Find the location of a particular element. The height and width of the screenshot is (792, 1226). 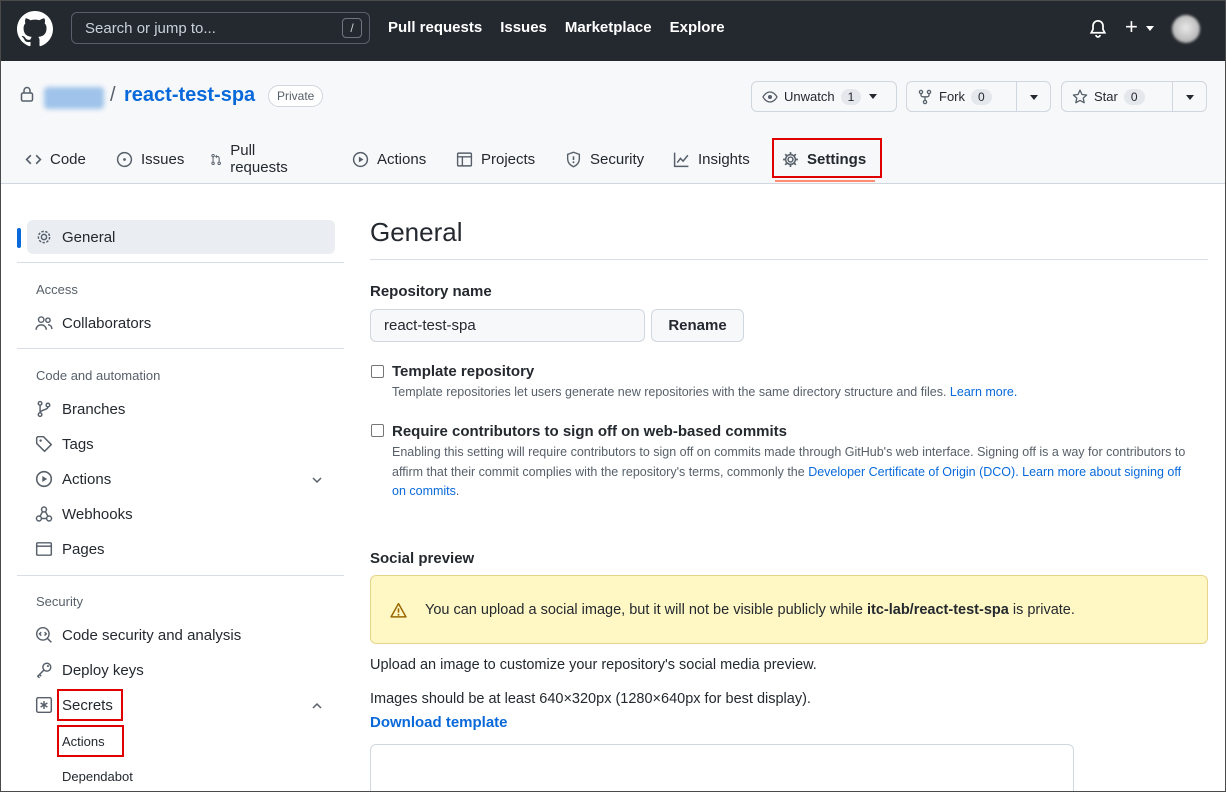

sidebar-item-actions-label: Actions is located at coordinates (87, 479).